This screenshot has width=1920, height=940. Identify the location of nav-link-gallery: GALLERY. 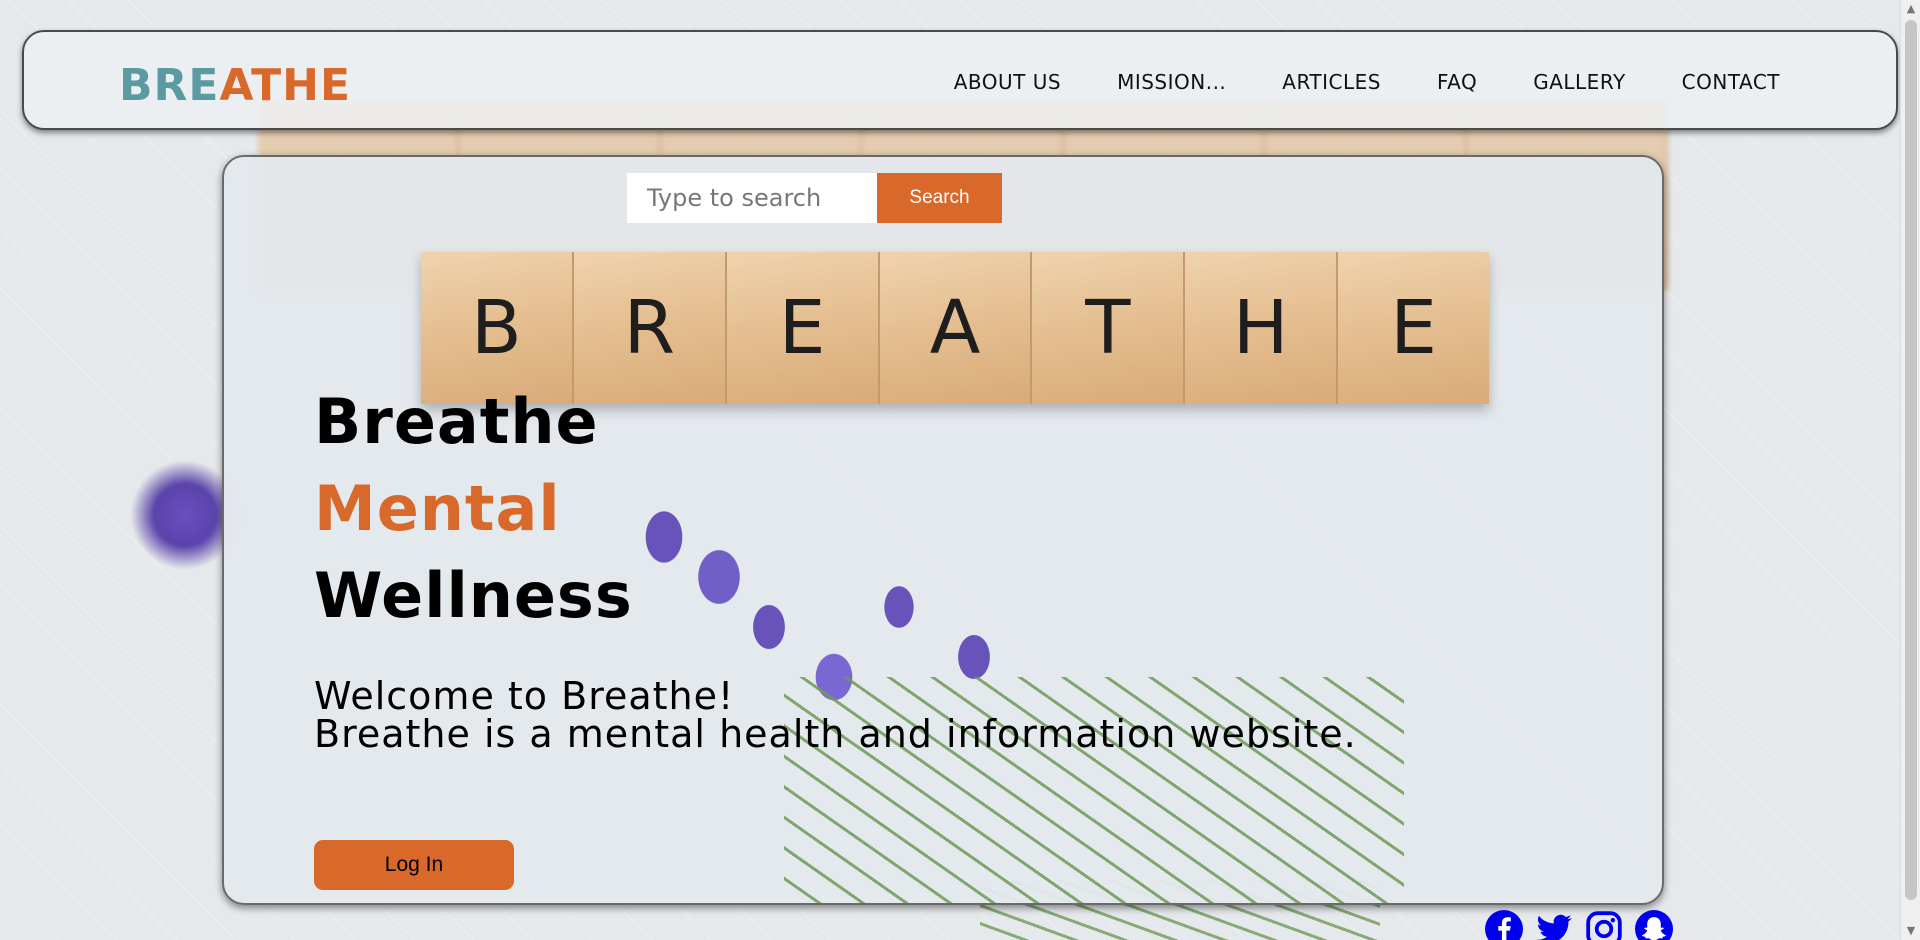
(1579, 82).